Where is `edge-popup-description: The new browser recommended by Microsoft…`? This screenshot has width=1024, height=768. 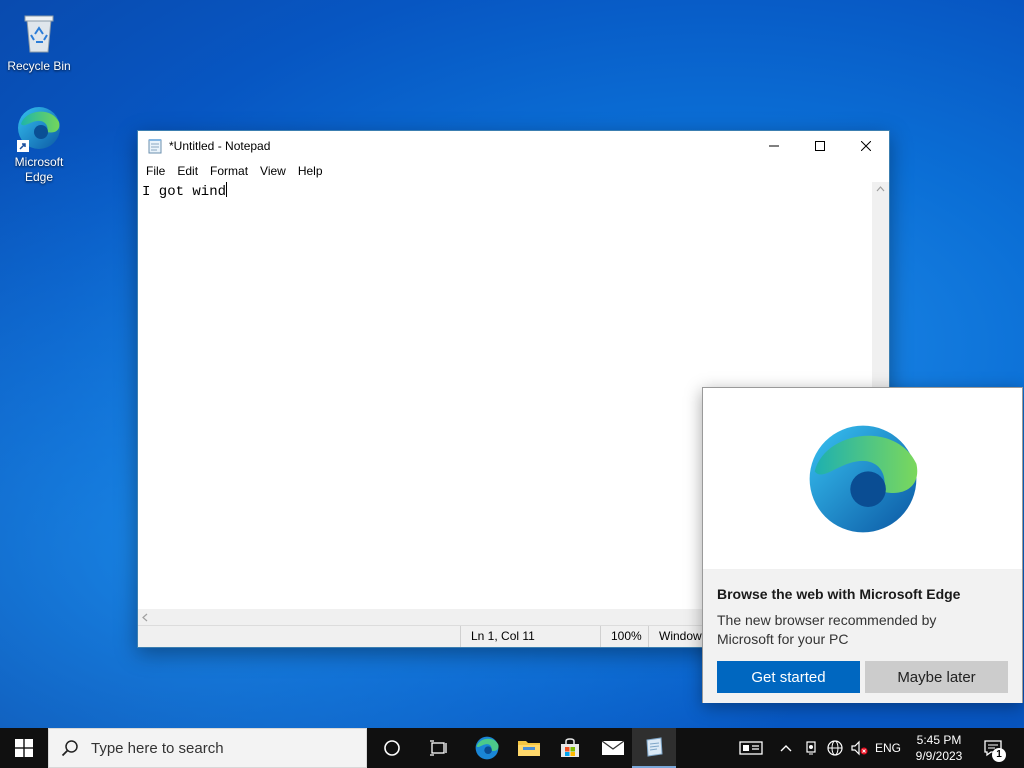 edge-popup-description: The new browser recommended by Microsoft… is located at coordinates (827, 629).